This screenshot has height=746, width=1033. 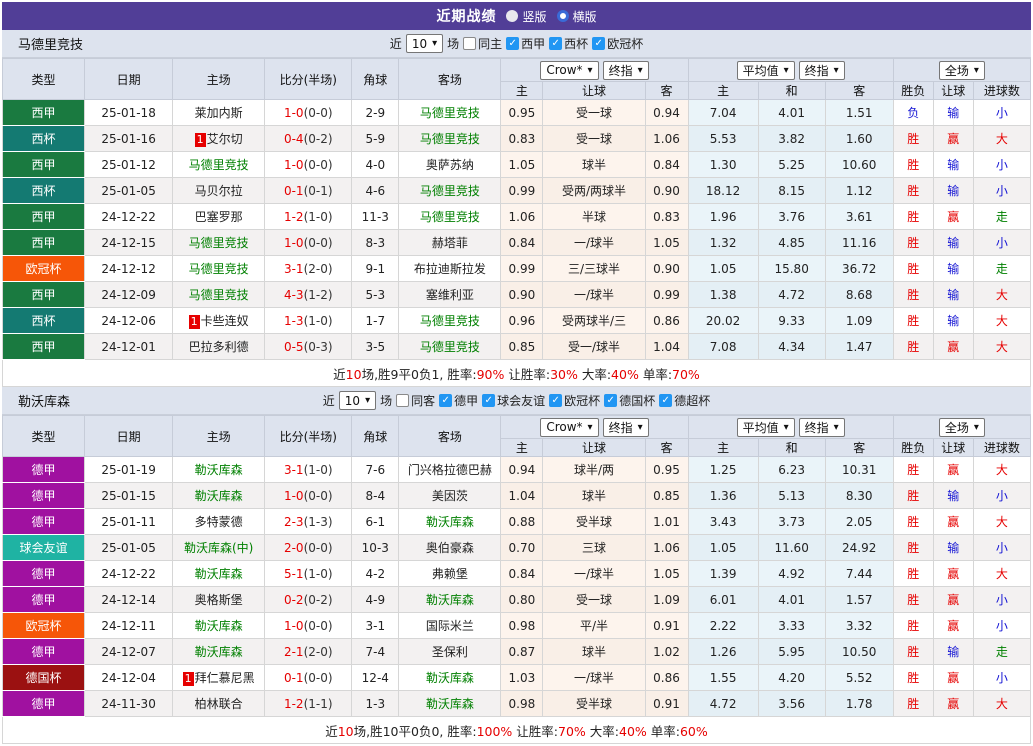 What do you see at coordinates (953, 320) in the screenshot?
I see `result-handicap: 输` at bounding box center [953, 320].